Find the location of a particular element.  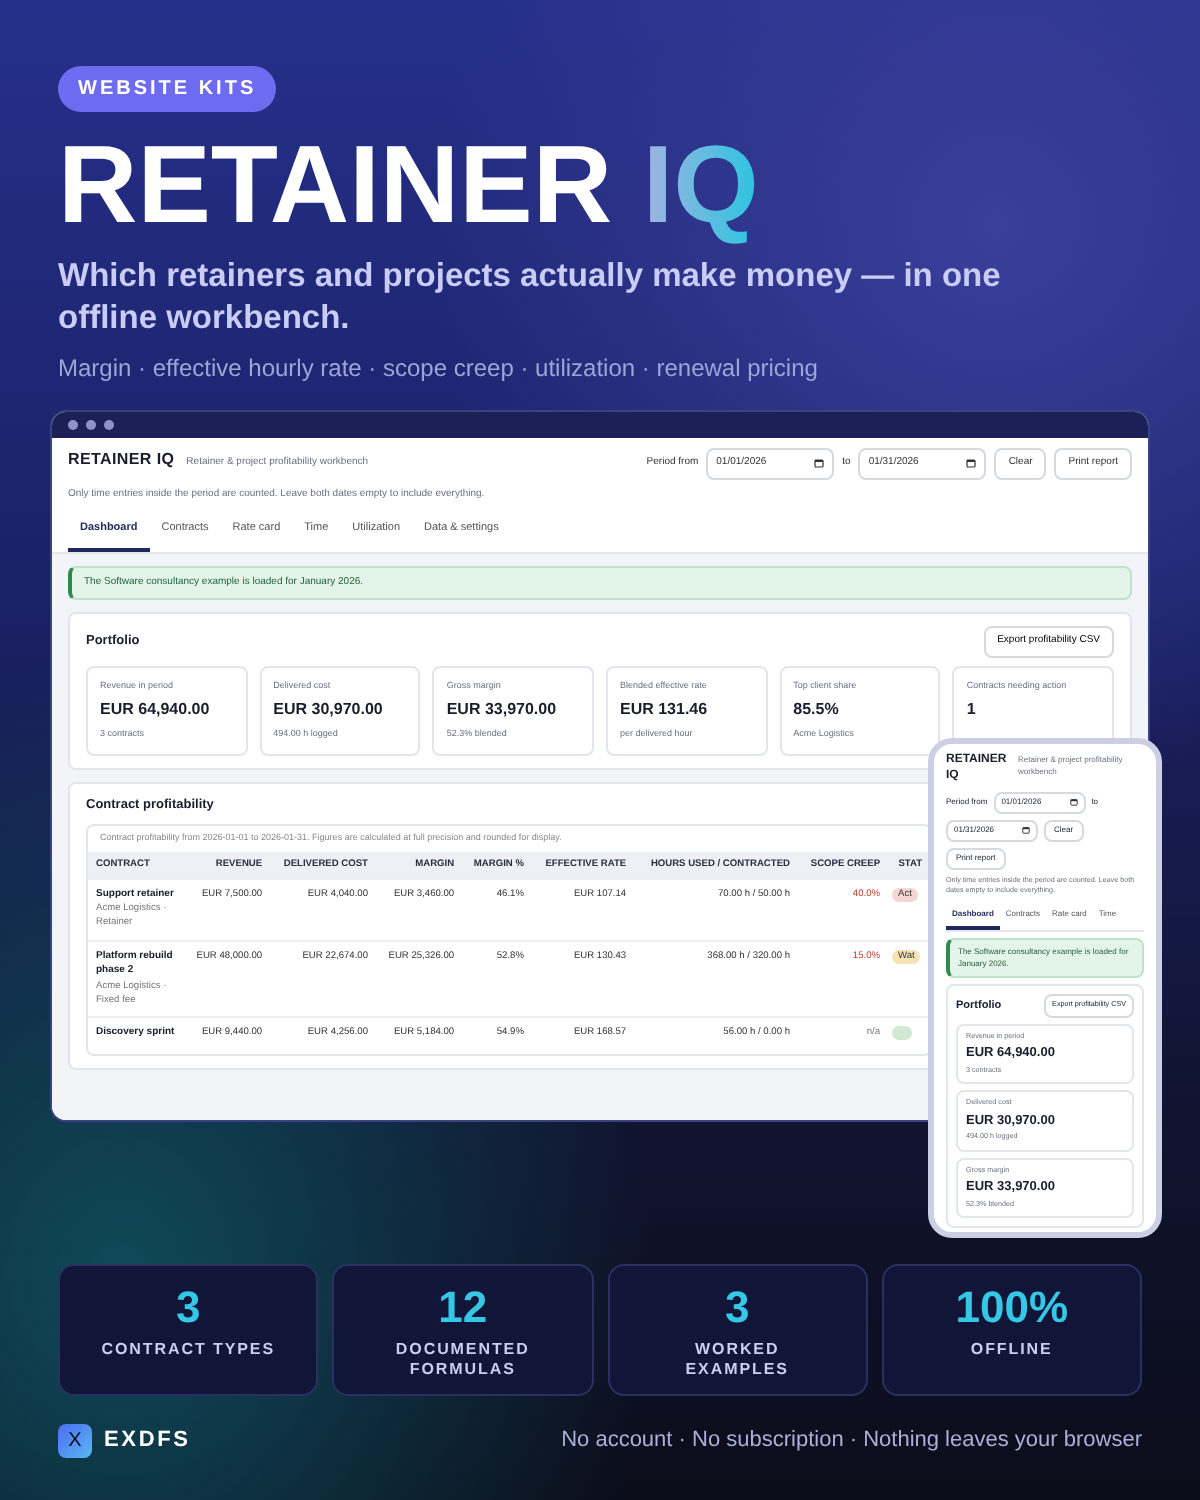

footer-note: No account · No subscription · Nothing leaves your browser is located at coordinates (851, 1441).